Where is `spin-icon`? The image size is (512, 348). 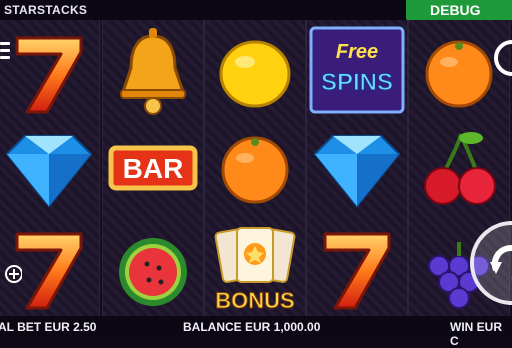
spin-icon is located at coordinates (482, 263).